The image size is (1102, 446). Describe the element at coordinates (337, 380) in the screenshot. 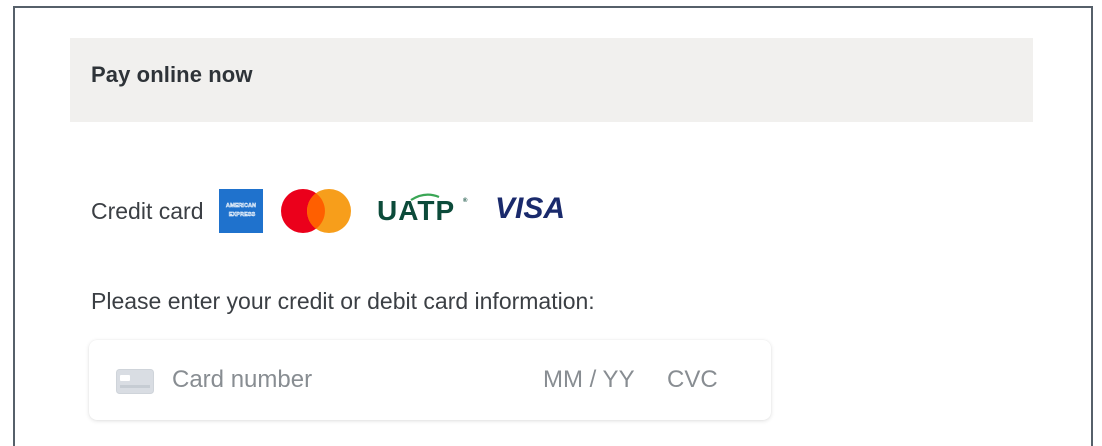

I see `card-number-input` at that location.